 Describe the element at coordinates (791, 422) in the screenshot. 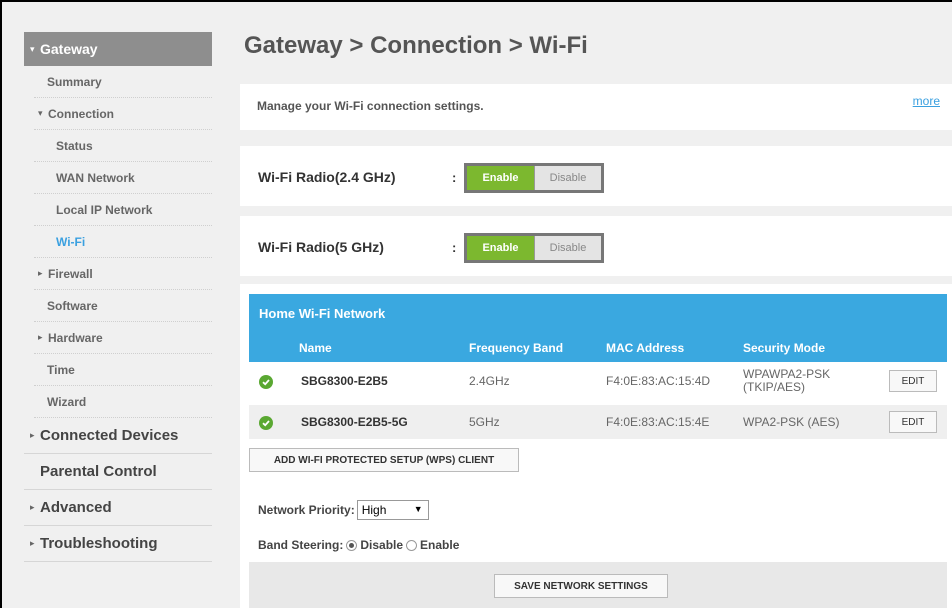

I see `security-mode: WPA2-PSK (AES)` at that location.